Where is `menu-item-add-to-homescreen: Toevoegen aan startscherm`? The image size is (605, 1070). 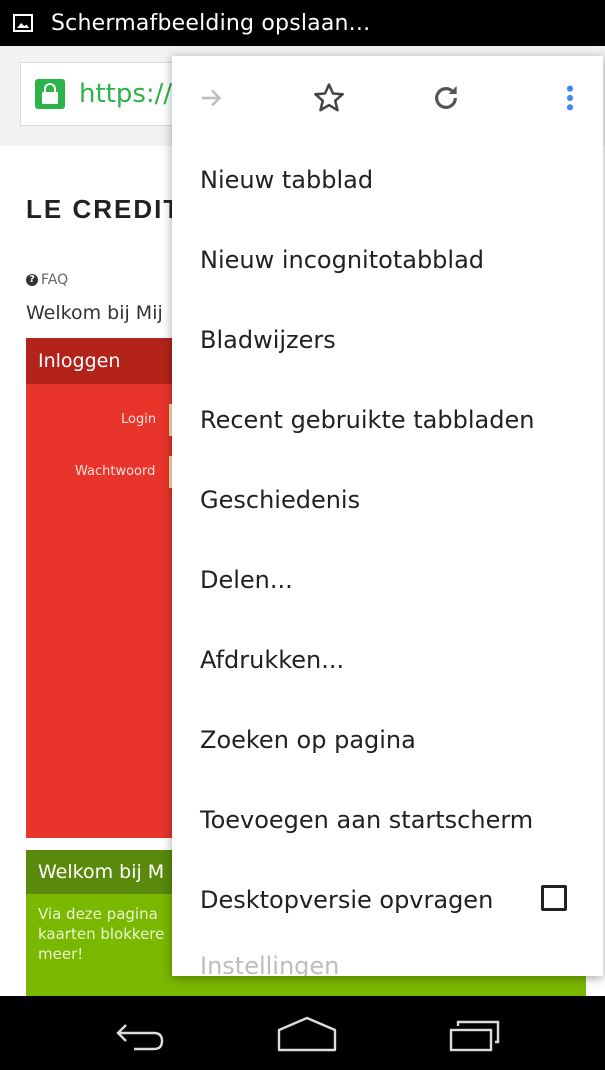
menu-item-add-to-homescreen: Toevoegen aan startscherm is located at coordinates (387, 820).